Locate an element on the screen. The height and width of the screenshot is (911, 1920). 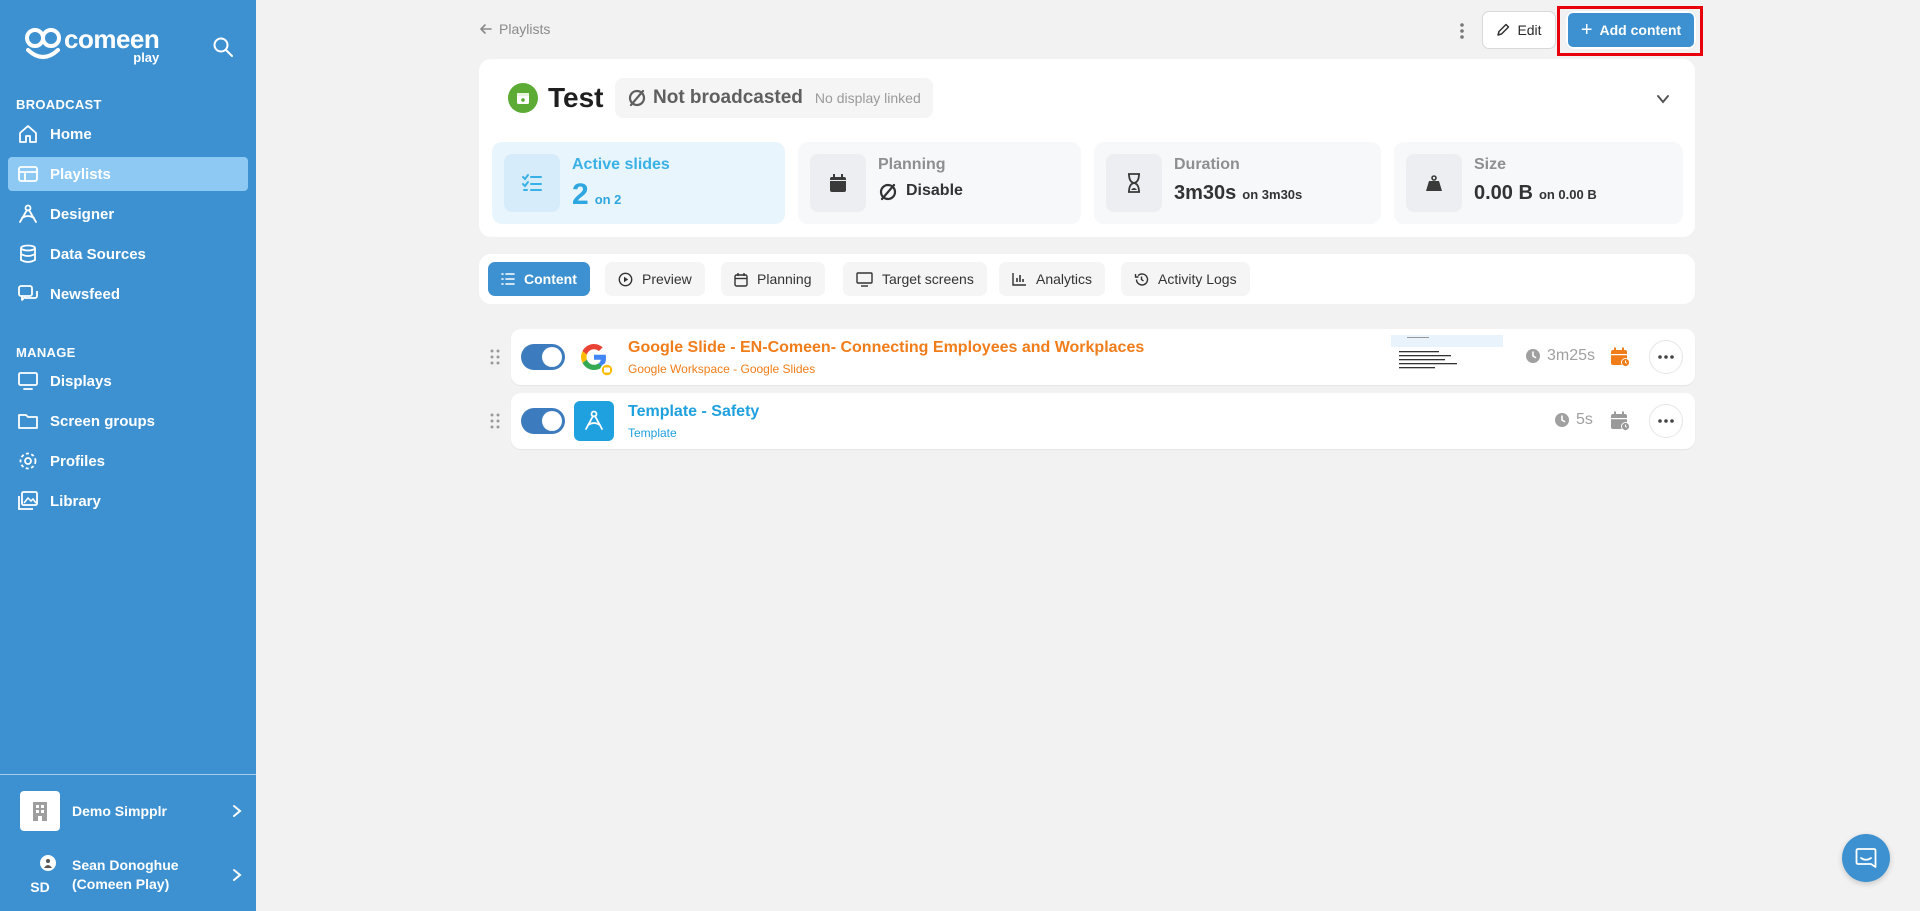
sidebar-item-data-sources: Data Sources is located at coordinates (128, 254).